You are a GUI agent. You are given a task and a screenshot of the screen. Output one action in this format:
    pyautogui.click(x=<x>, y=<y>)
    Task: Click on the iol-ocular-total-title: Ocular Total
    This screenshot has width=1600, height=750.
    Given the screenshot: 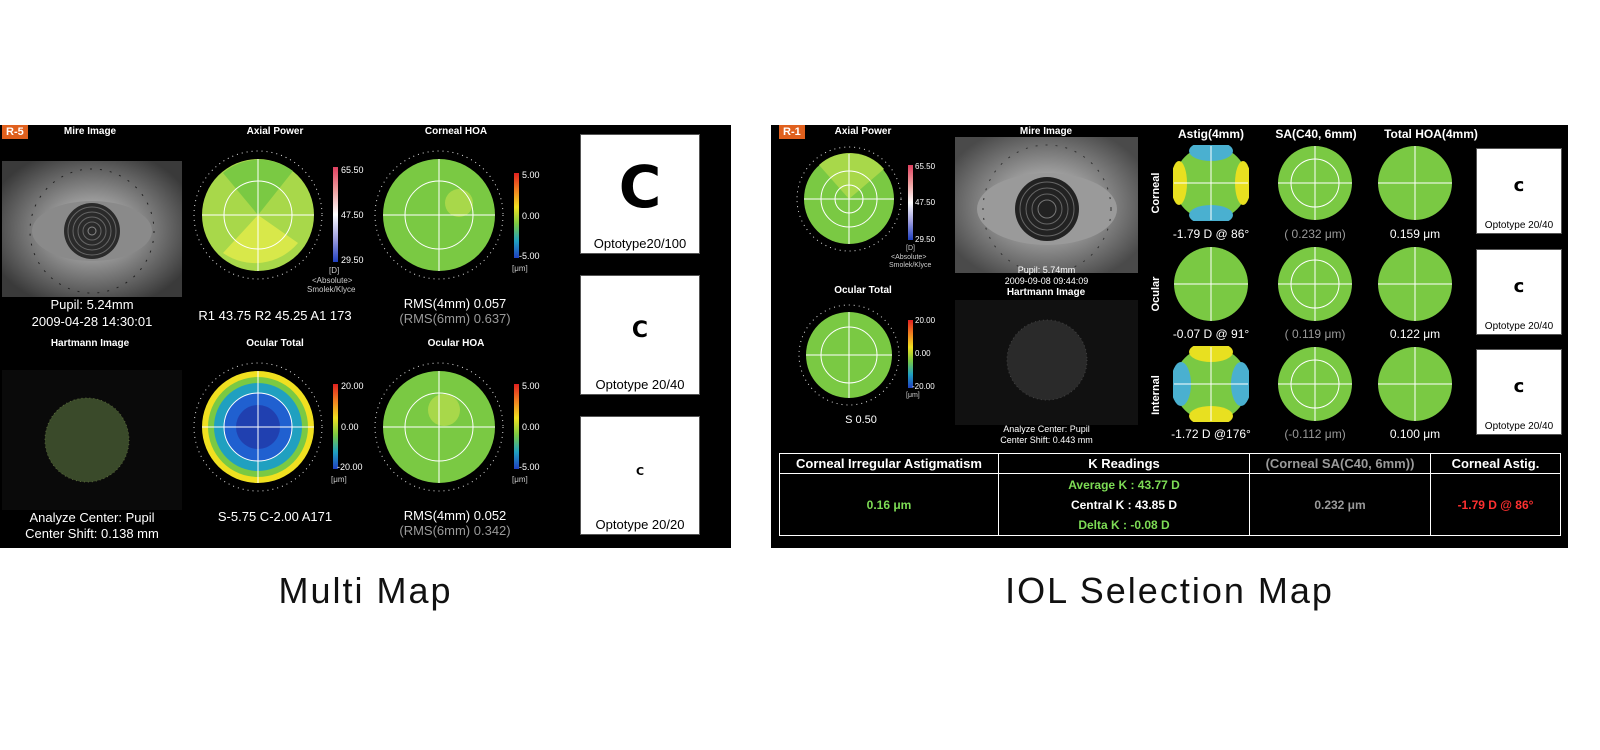 What is the action you would take?
    pyautogui.click(x=863, y=290)
    